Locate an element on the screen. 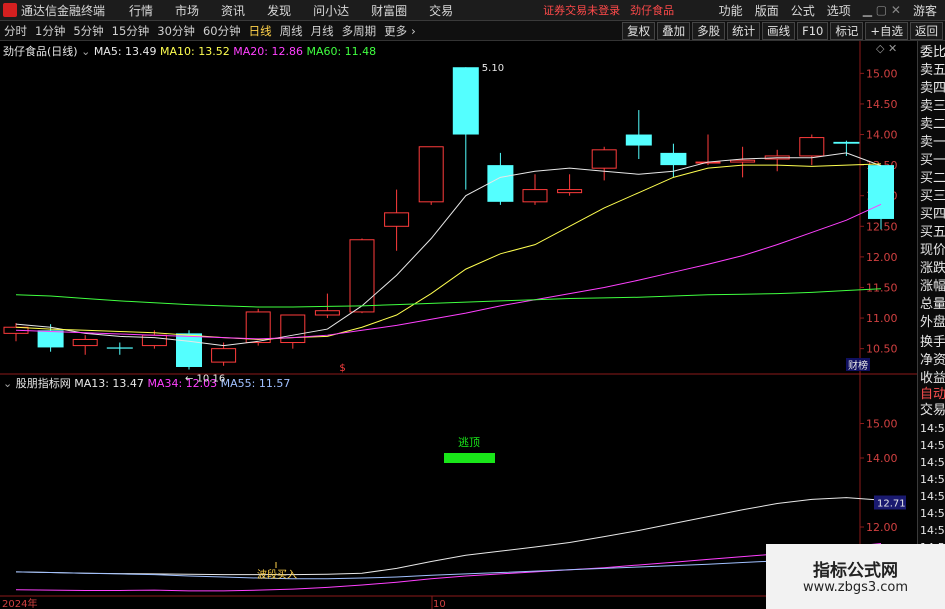  price-tick-label: 11.50 is located at coordinates (882, 287).